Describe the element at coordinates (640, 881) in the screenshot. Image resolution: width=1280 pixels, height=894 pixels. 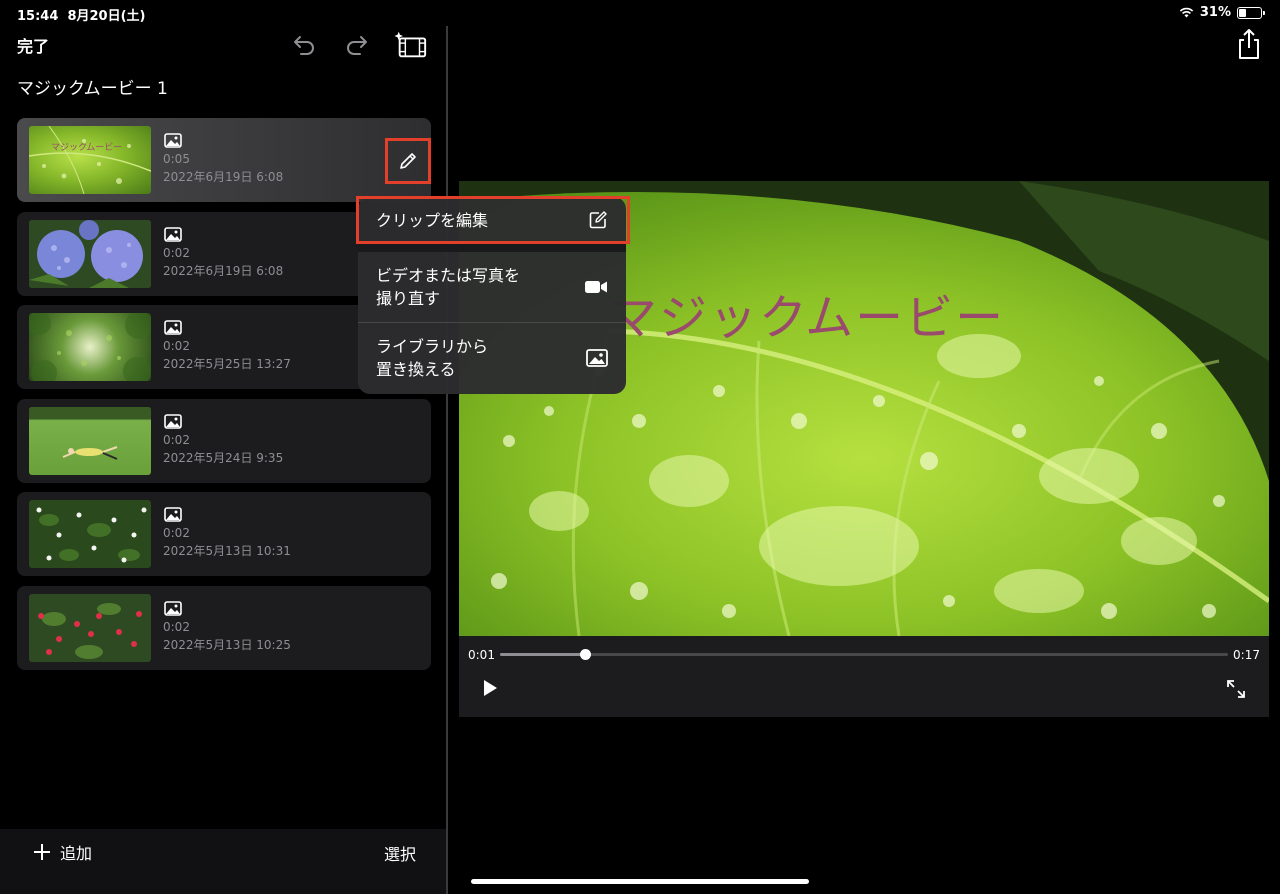
I see `home-indicator` at that location.